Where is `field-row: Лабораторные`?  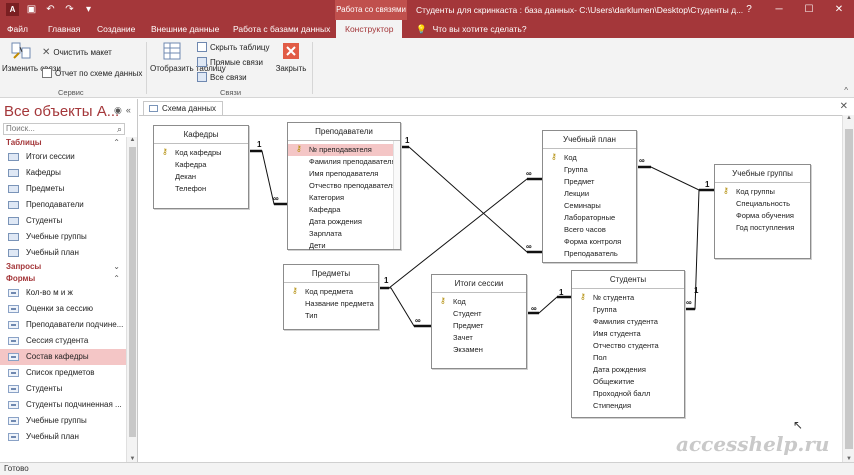 field-row: Лабораторные is located at coordinates (589, 218).